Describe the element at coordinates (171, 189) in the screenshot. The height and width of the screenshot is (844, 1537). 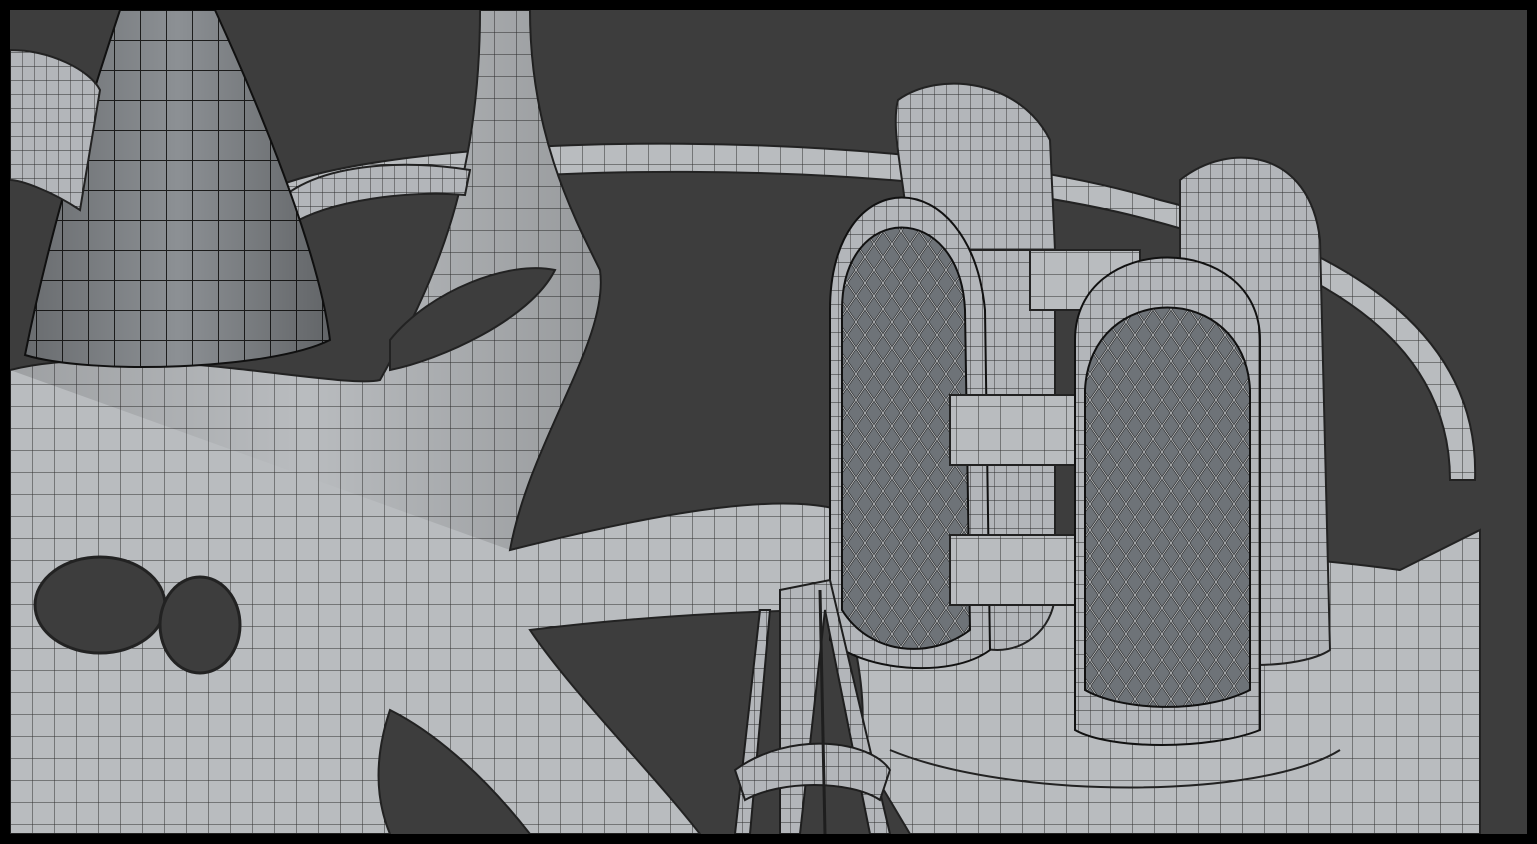
I see `cone-tower` at that location.